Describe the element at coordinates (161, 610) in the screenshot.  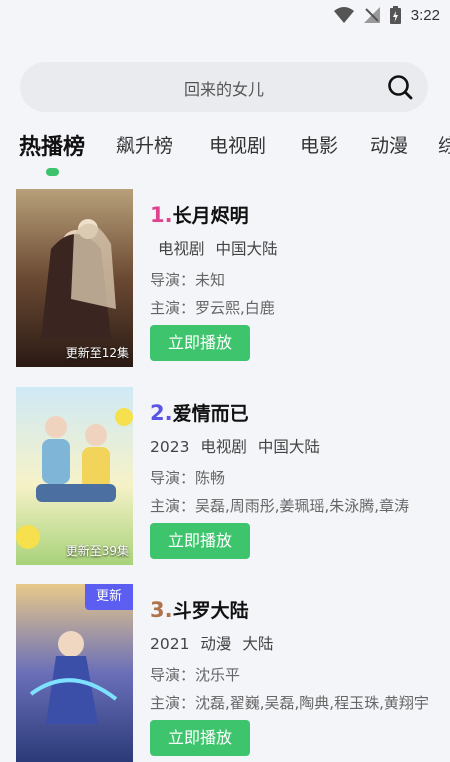
I see `rank-number: 3.` at that location.